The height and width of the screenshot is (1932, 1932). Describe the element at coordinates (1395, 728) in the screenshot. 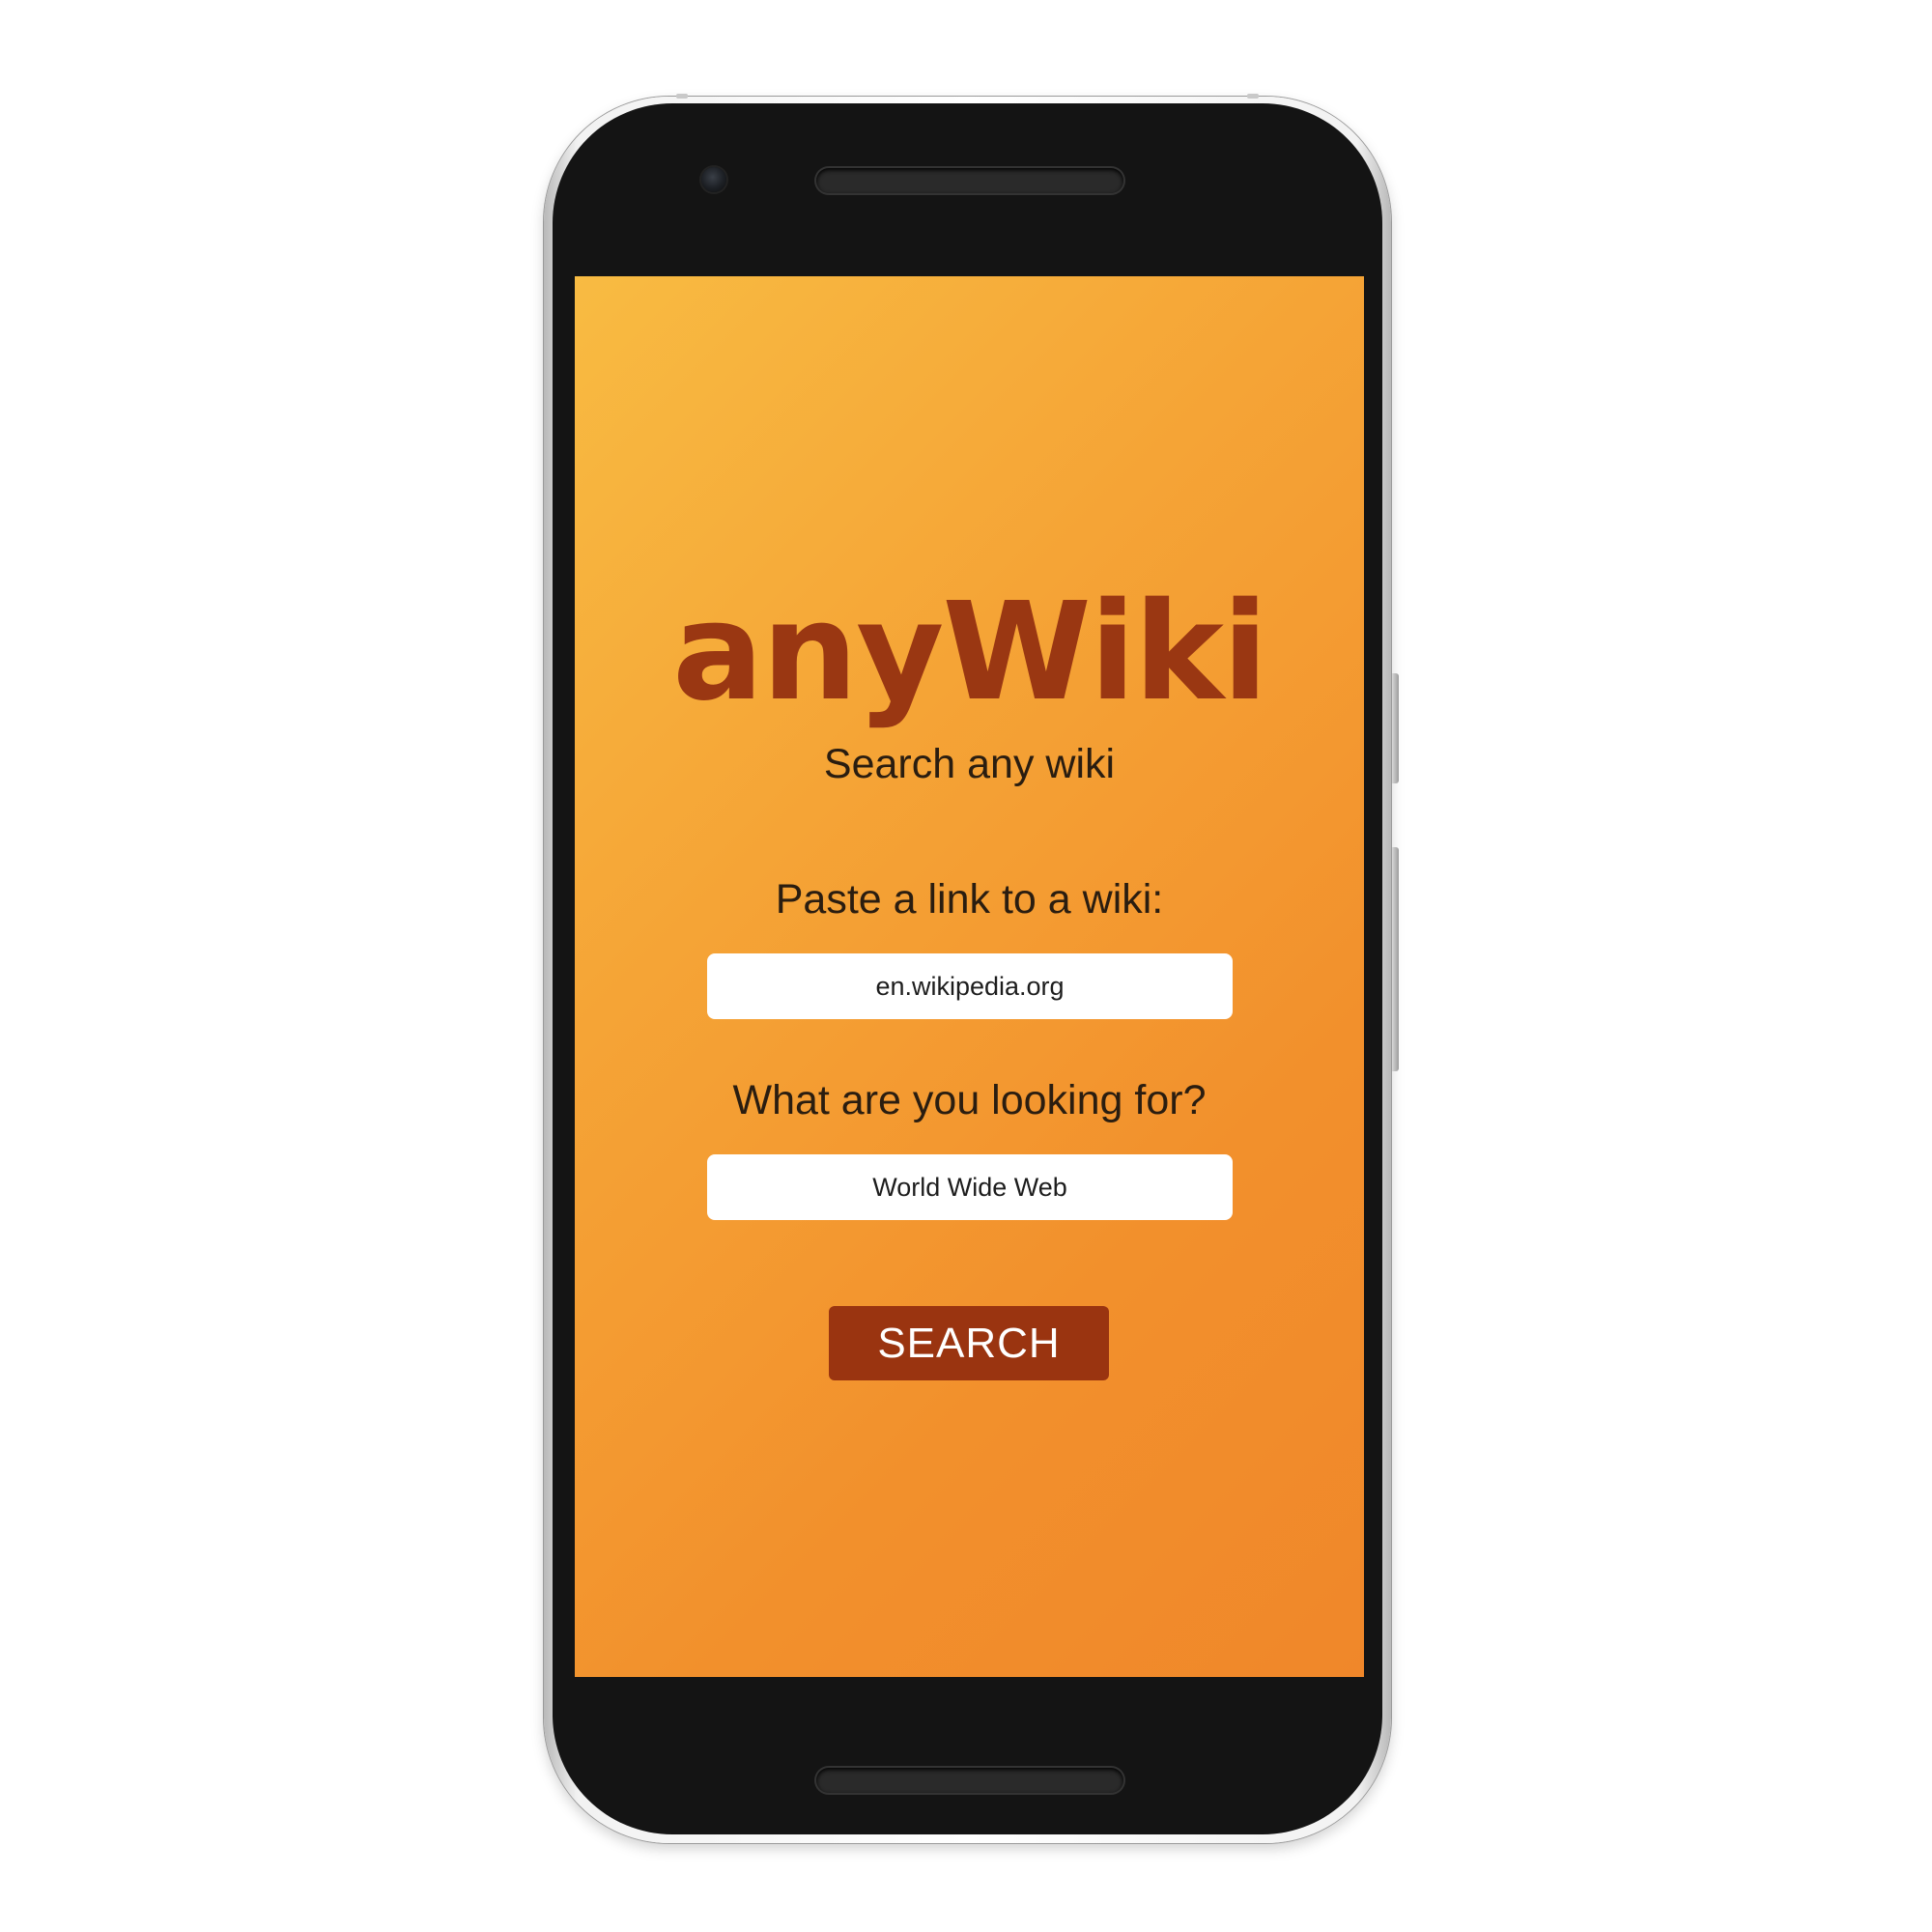

I see `power-button` at that location.